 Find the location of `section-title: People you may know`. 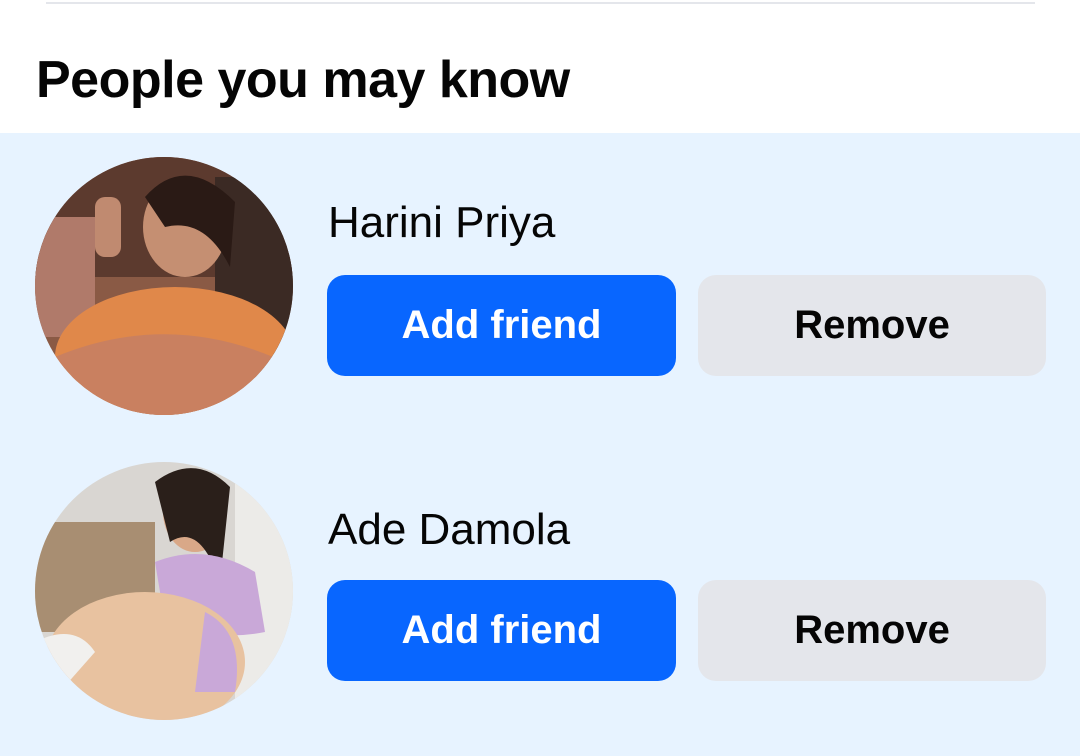

section-title: People you may know is located at coordinates (303, 80).